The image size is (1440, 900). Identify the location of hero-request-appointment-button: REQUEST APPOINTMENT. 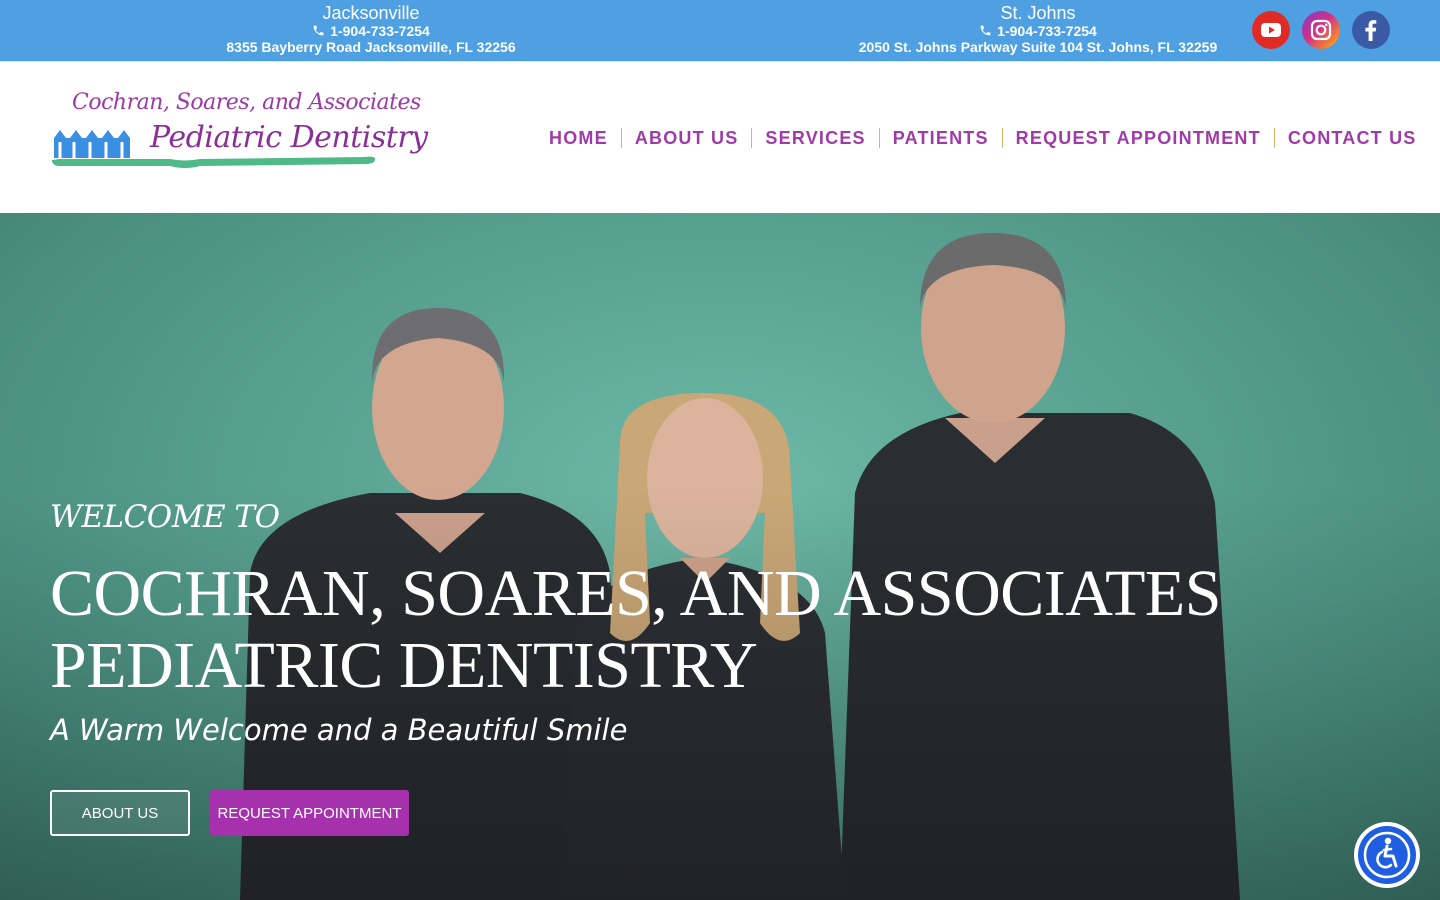
(309, 813).